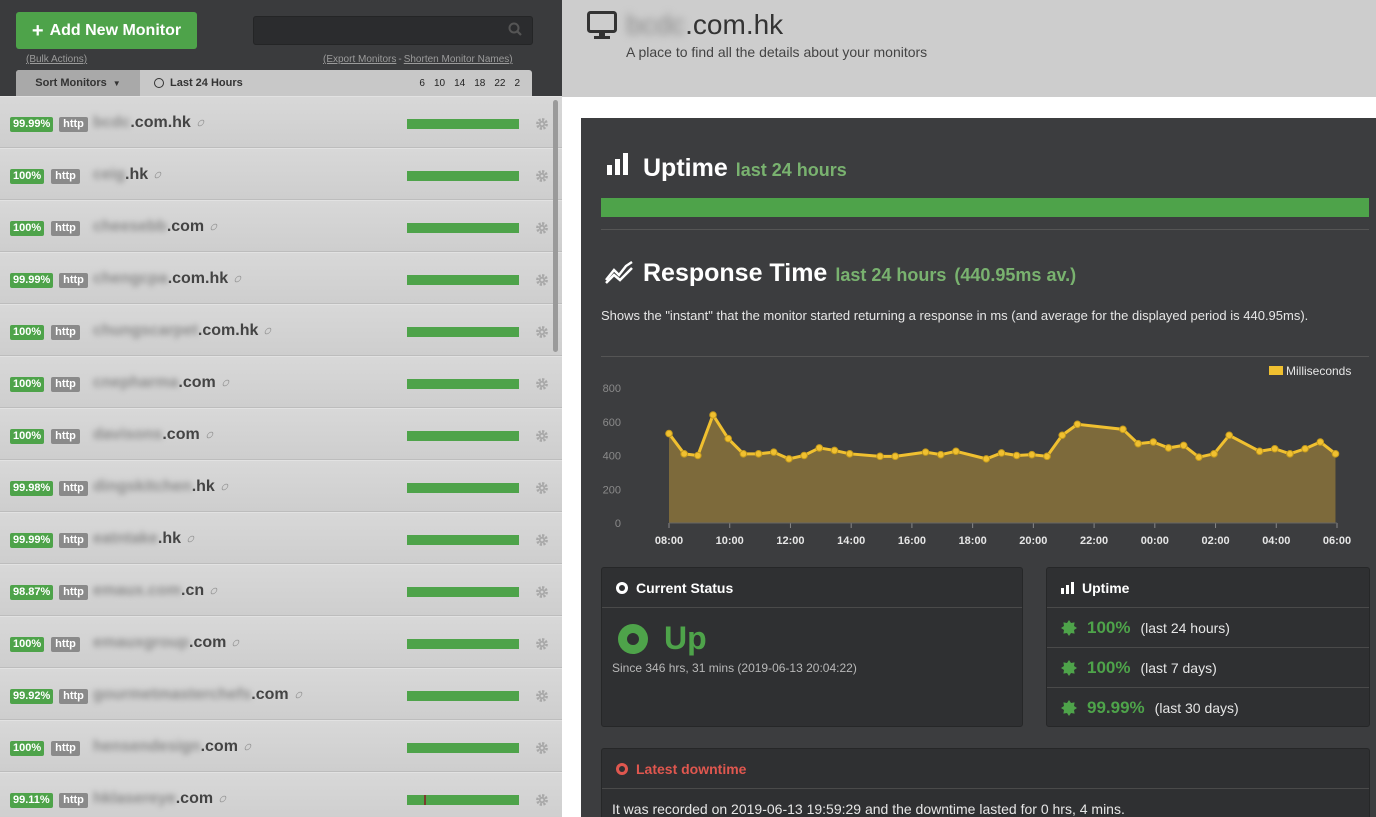 This screenshot has width=1376, height=817. What do you see at coordinates (685, 587) in the screenshot?
I see `current-status-title: Current Status` at bounding box center [685, 587].